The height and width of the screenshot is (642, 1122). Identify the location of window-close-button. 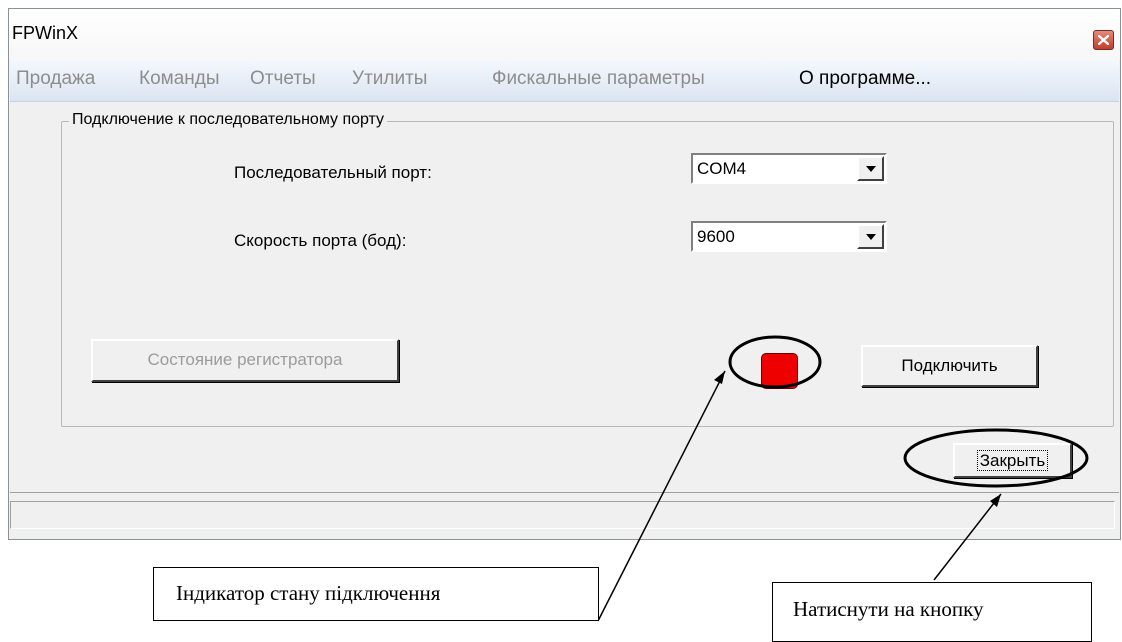
(1103, 40).